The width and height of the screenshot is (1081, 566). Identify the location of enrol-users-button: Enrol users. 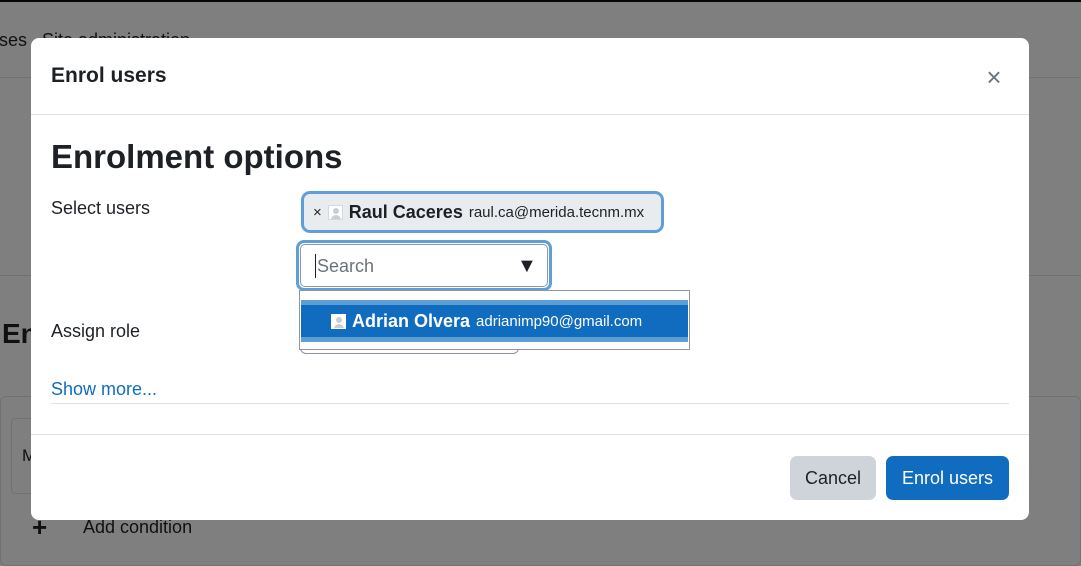
(947, 478).